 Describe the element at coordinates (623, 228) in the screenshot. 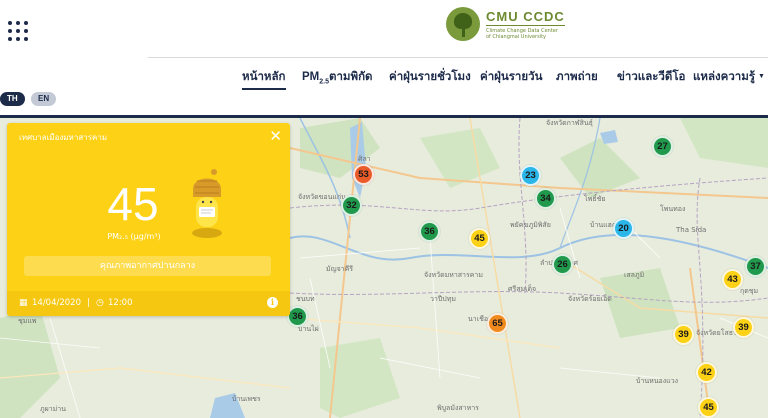

I see `station-marker: 20` at that location.